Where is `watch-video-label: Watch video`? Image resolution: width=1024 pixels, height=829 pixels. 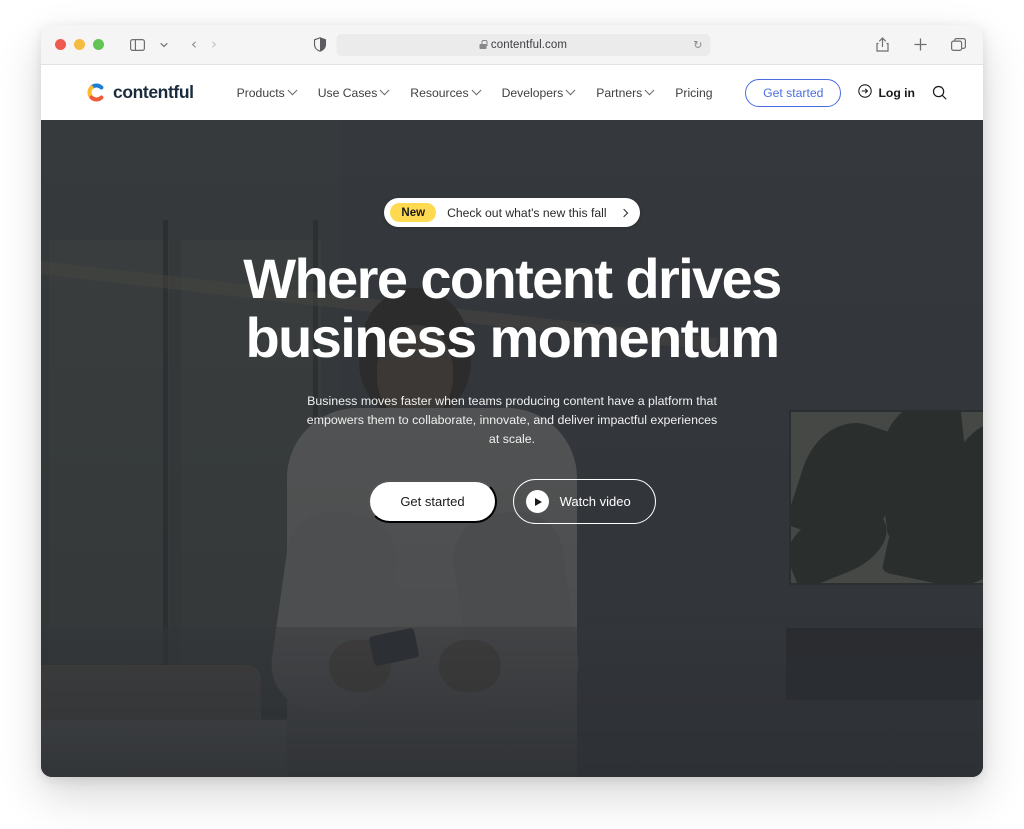 watch-video-label: Watch video is located at coordinates (595, 502).